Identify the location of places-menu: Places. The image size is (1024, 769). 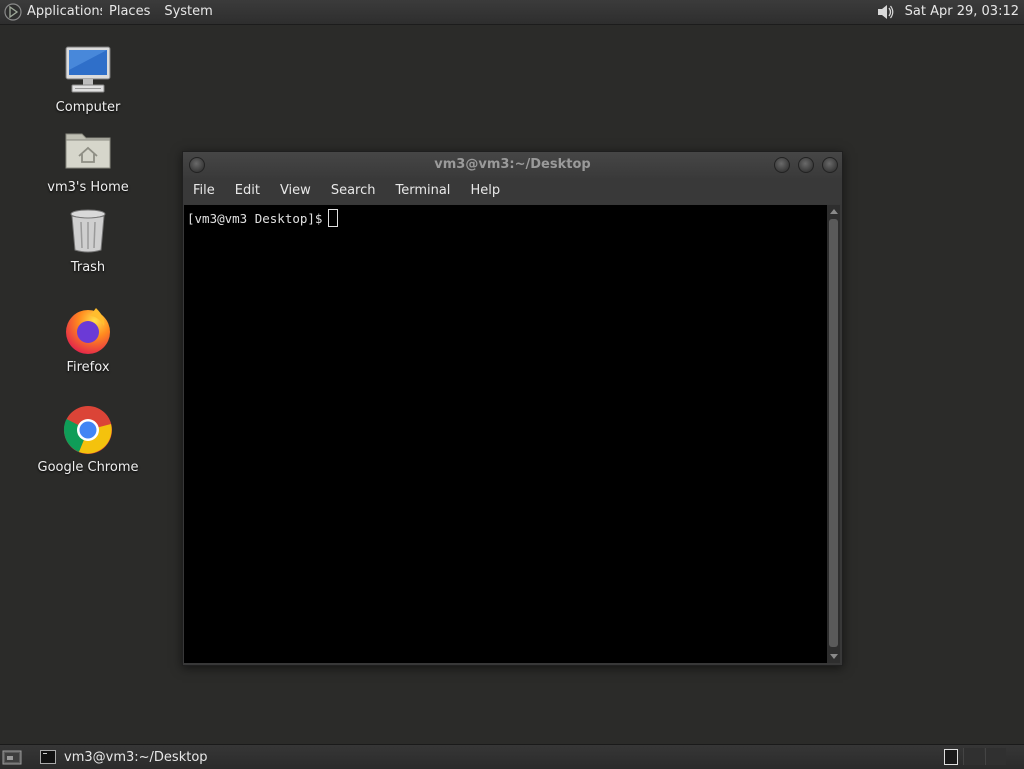
(129, 12).